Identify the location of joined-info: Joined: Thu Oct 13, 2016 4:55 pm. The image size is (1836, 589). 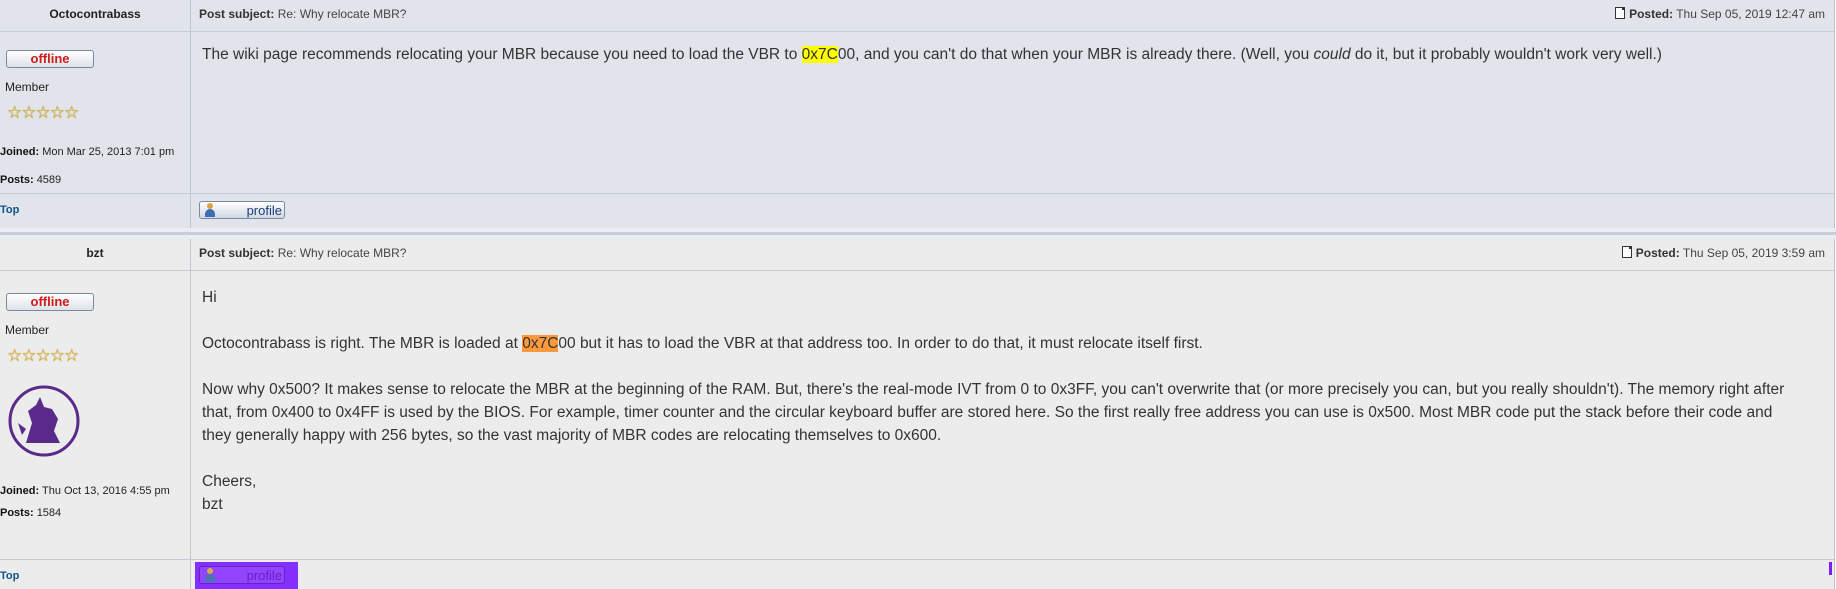
(92, 491).